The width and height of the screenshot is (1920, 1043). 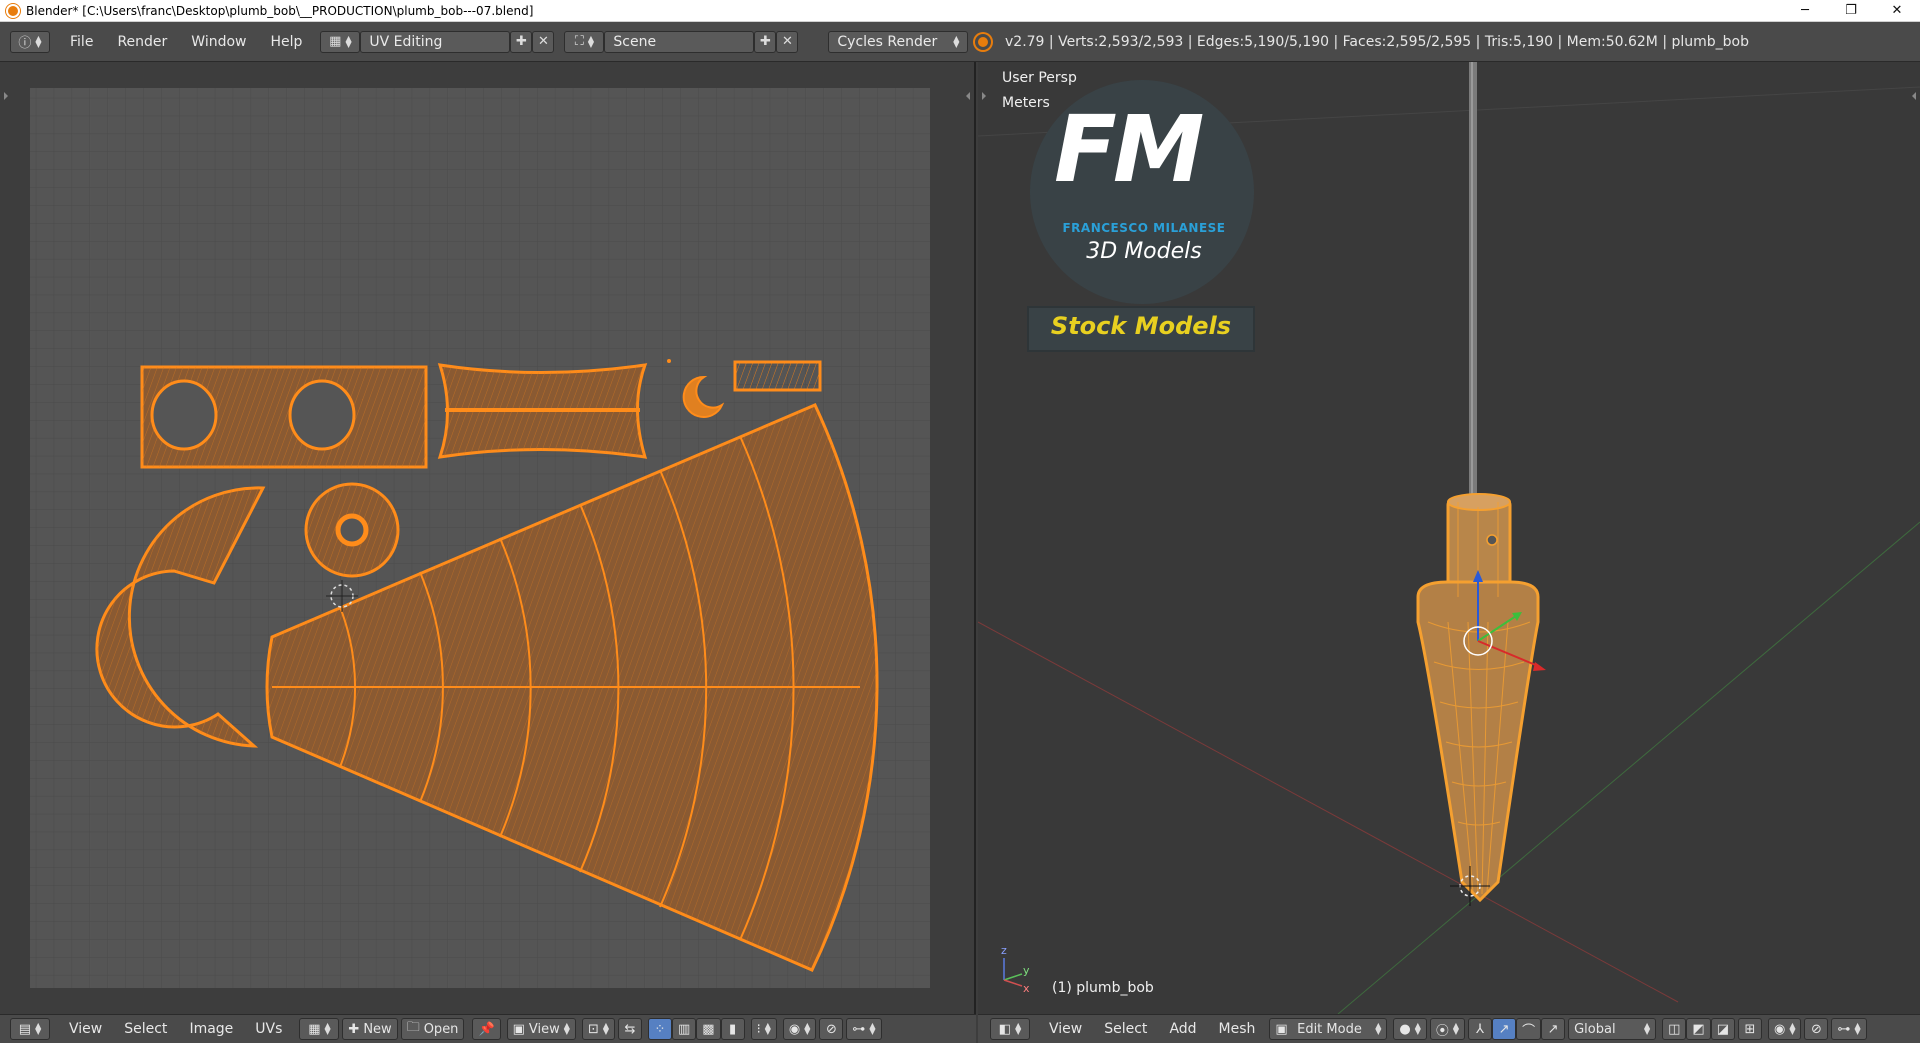 What do you see at coordinates (211, 1029) in the screenshot?
I see `uv-menu-image: Image` at bounding box center [211, 1029].